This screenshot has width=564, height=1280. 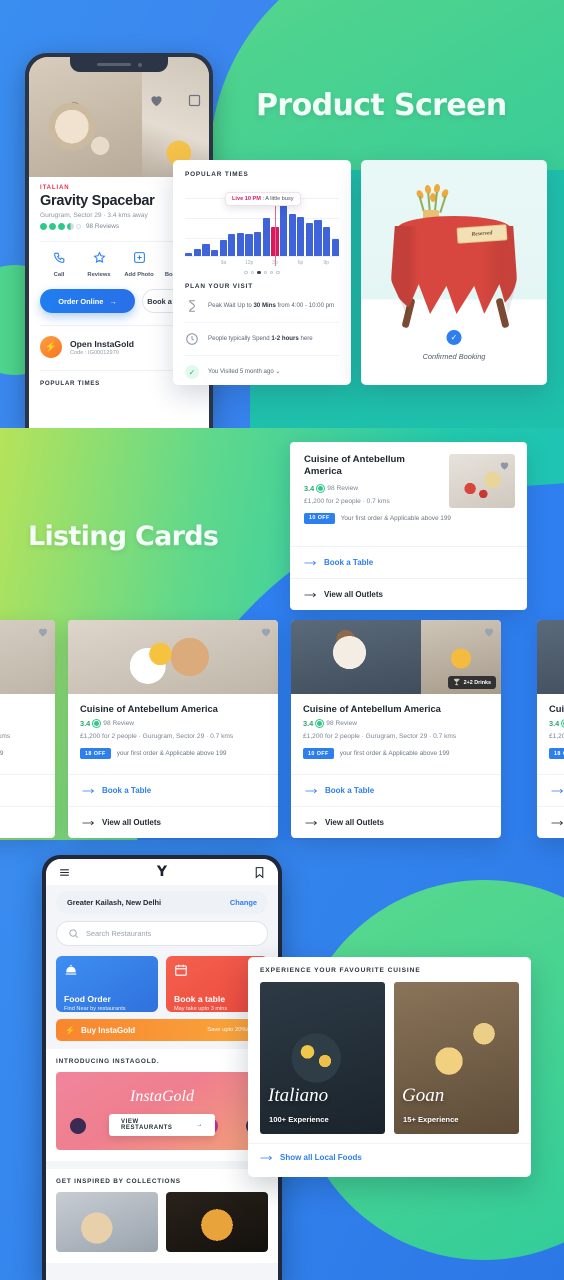 I want to click on instagold-banner-image: InstaGold VIEW RESTAURANTS →, so click(x=162, y=1111).